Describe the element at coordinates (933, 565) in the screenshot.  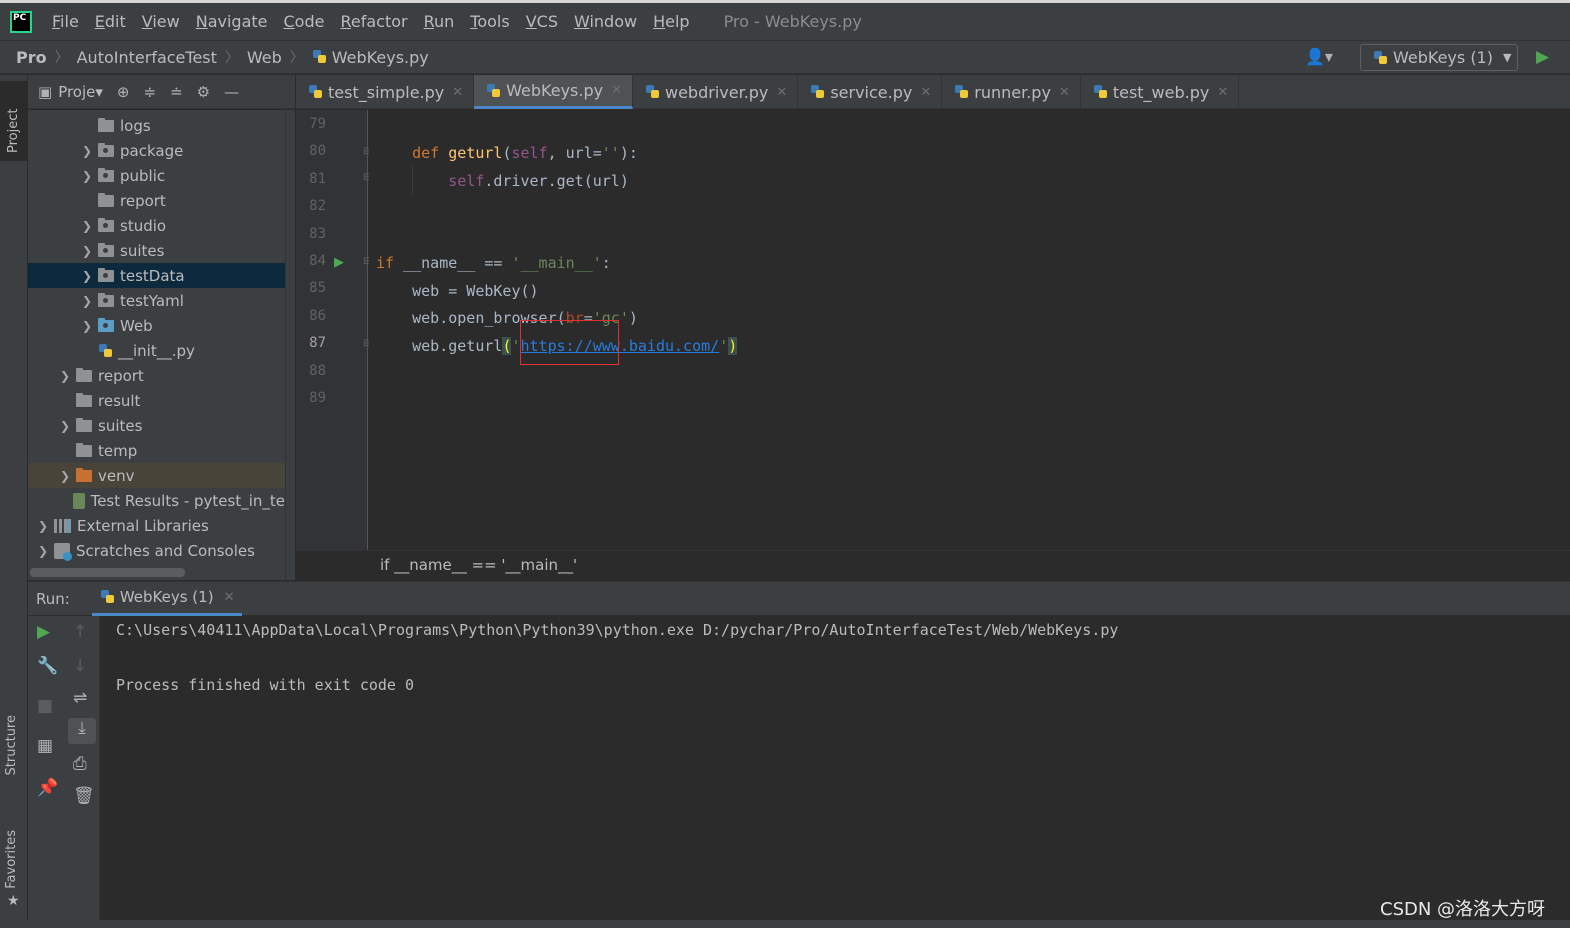
I see `editor-breadcrumb: if __name__ == '__main__'` at that location.